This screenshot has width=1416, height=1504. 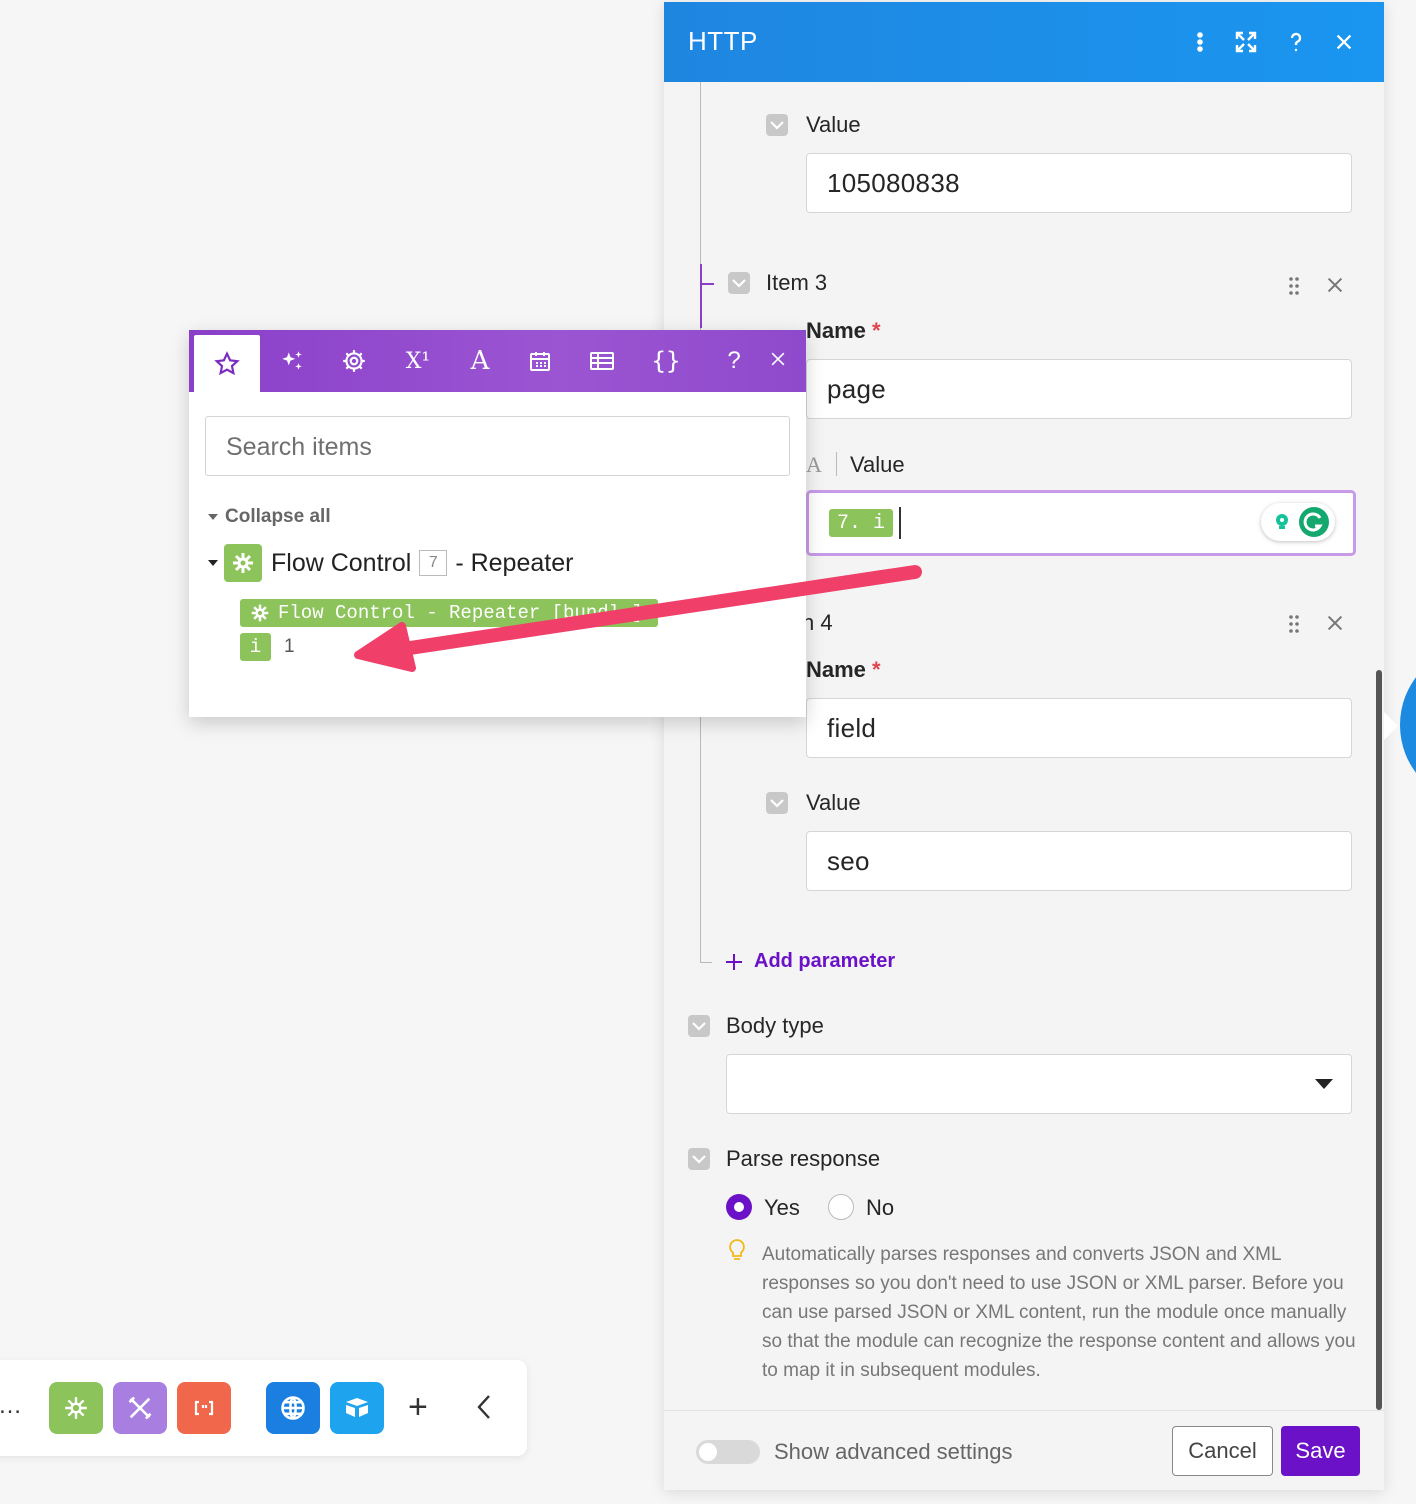 I want to click on http-globe-icon, so click(x=293, y=1408).